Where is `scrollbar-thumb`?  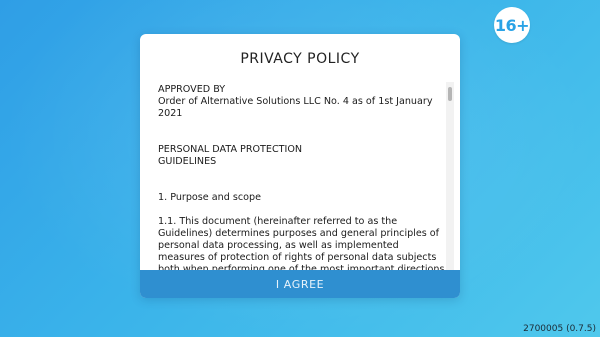
scrollbar-thumb is located at coordinates (450, 94).